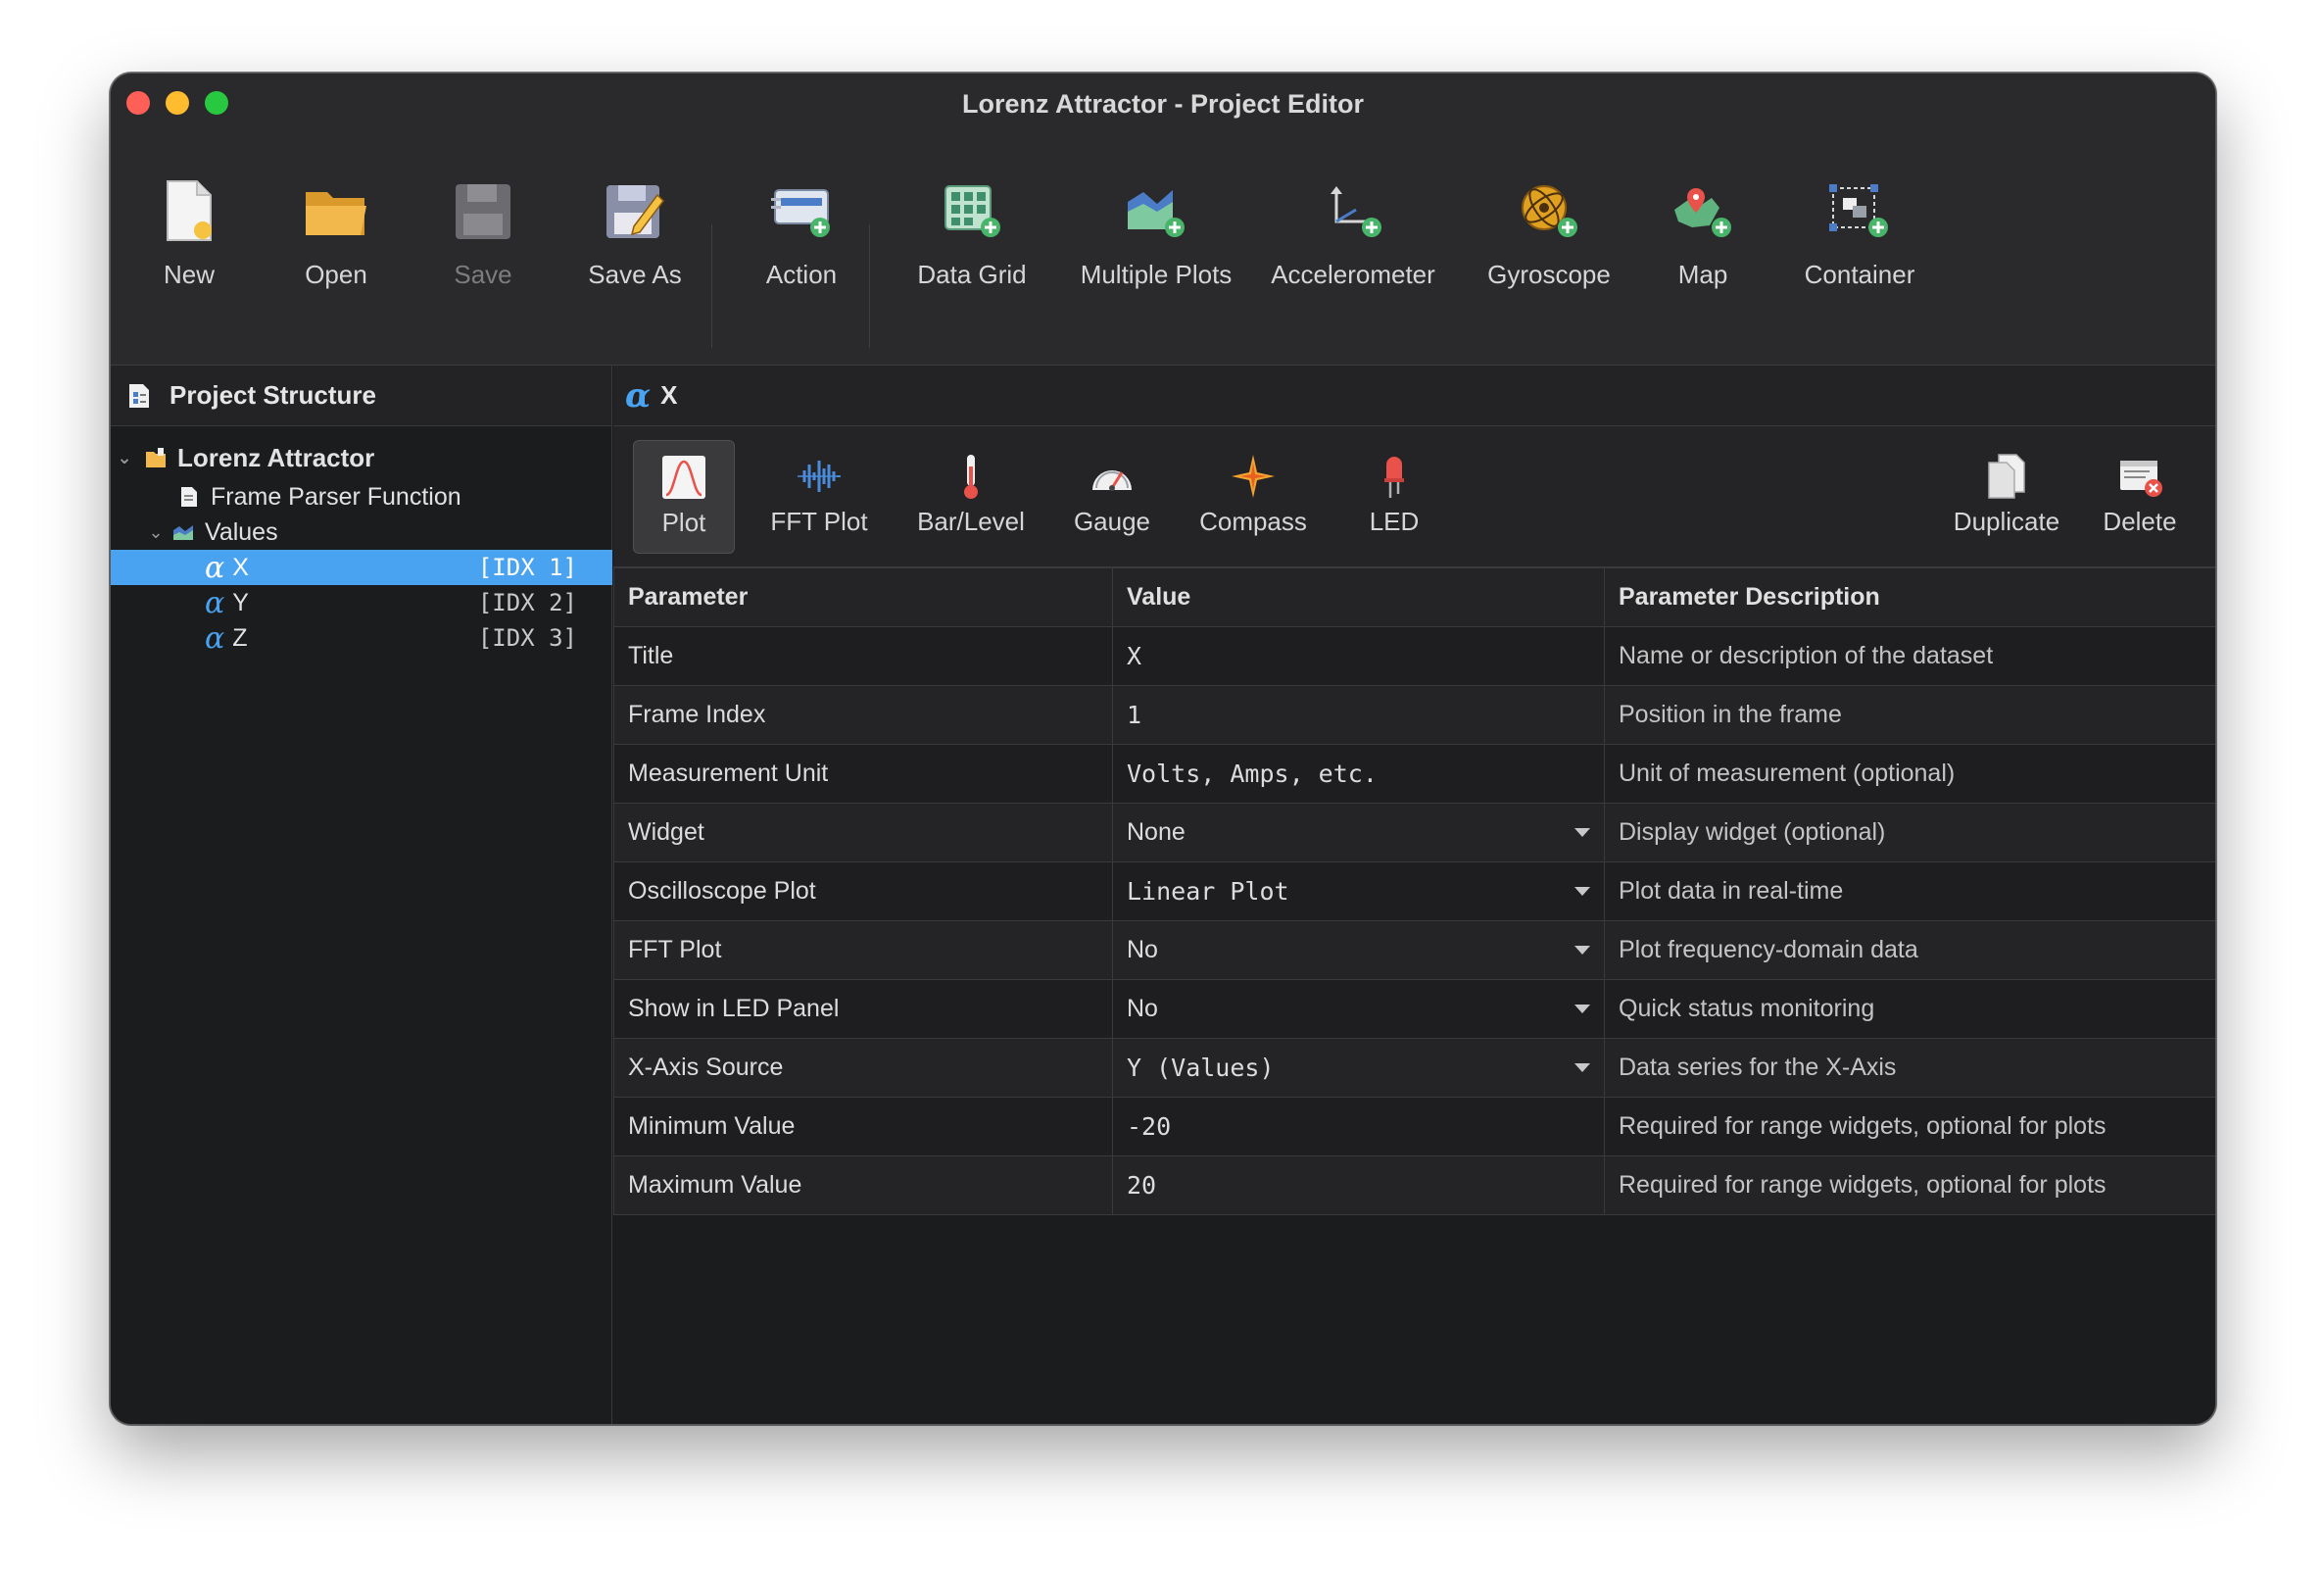 This screenshot has width=2324, height=1570. Describe the element at coordinates (1353, 250) in the screenshot. I see `accelerometer-button: Accelerometer` at that location.